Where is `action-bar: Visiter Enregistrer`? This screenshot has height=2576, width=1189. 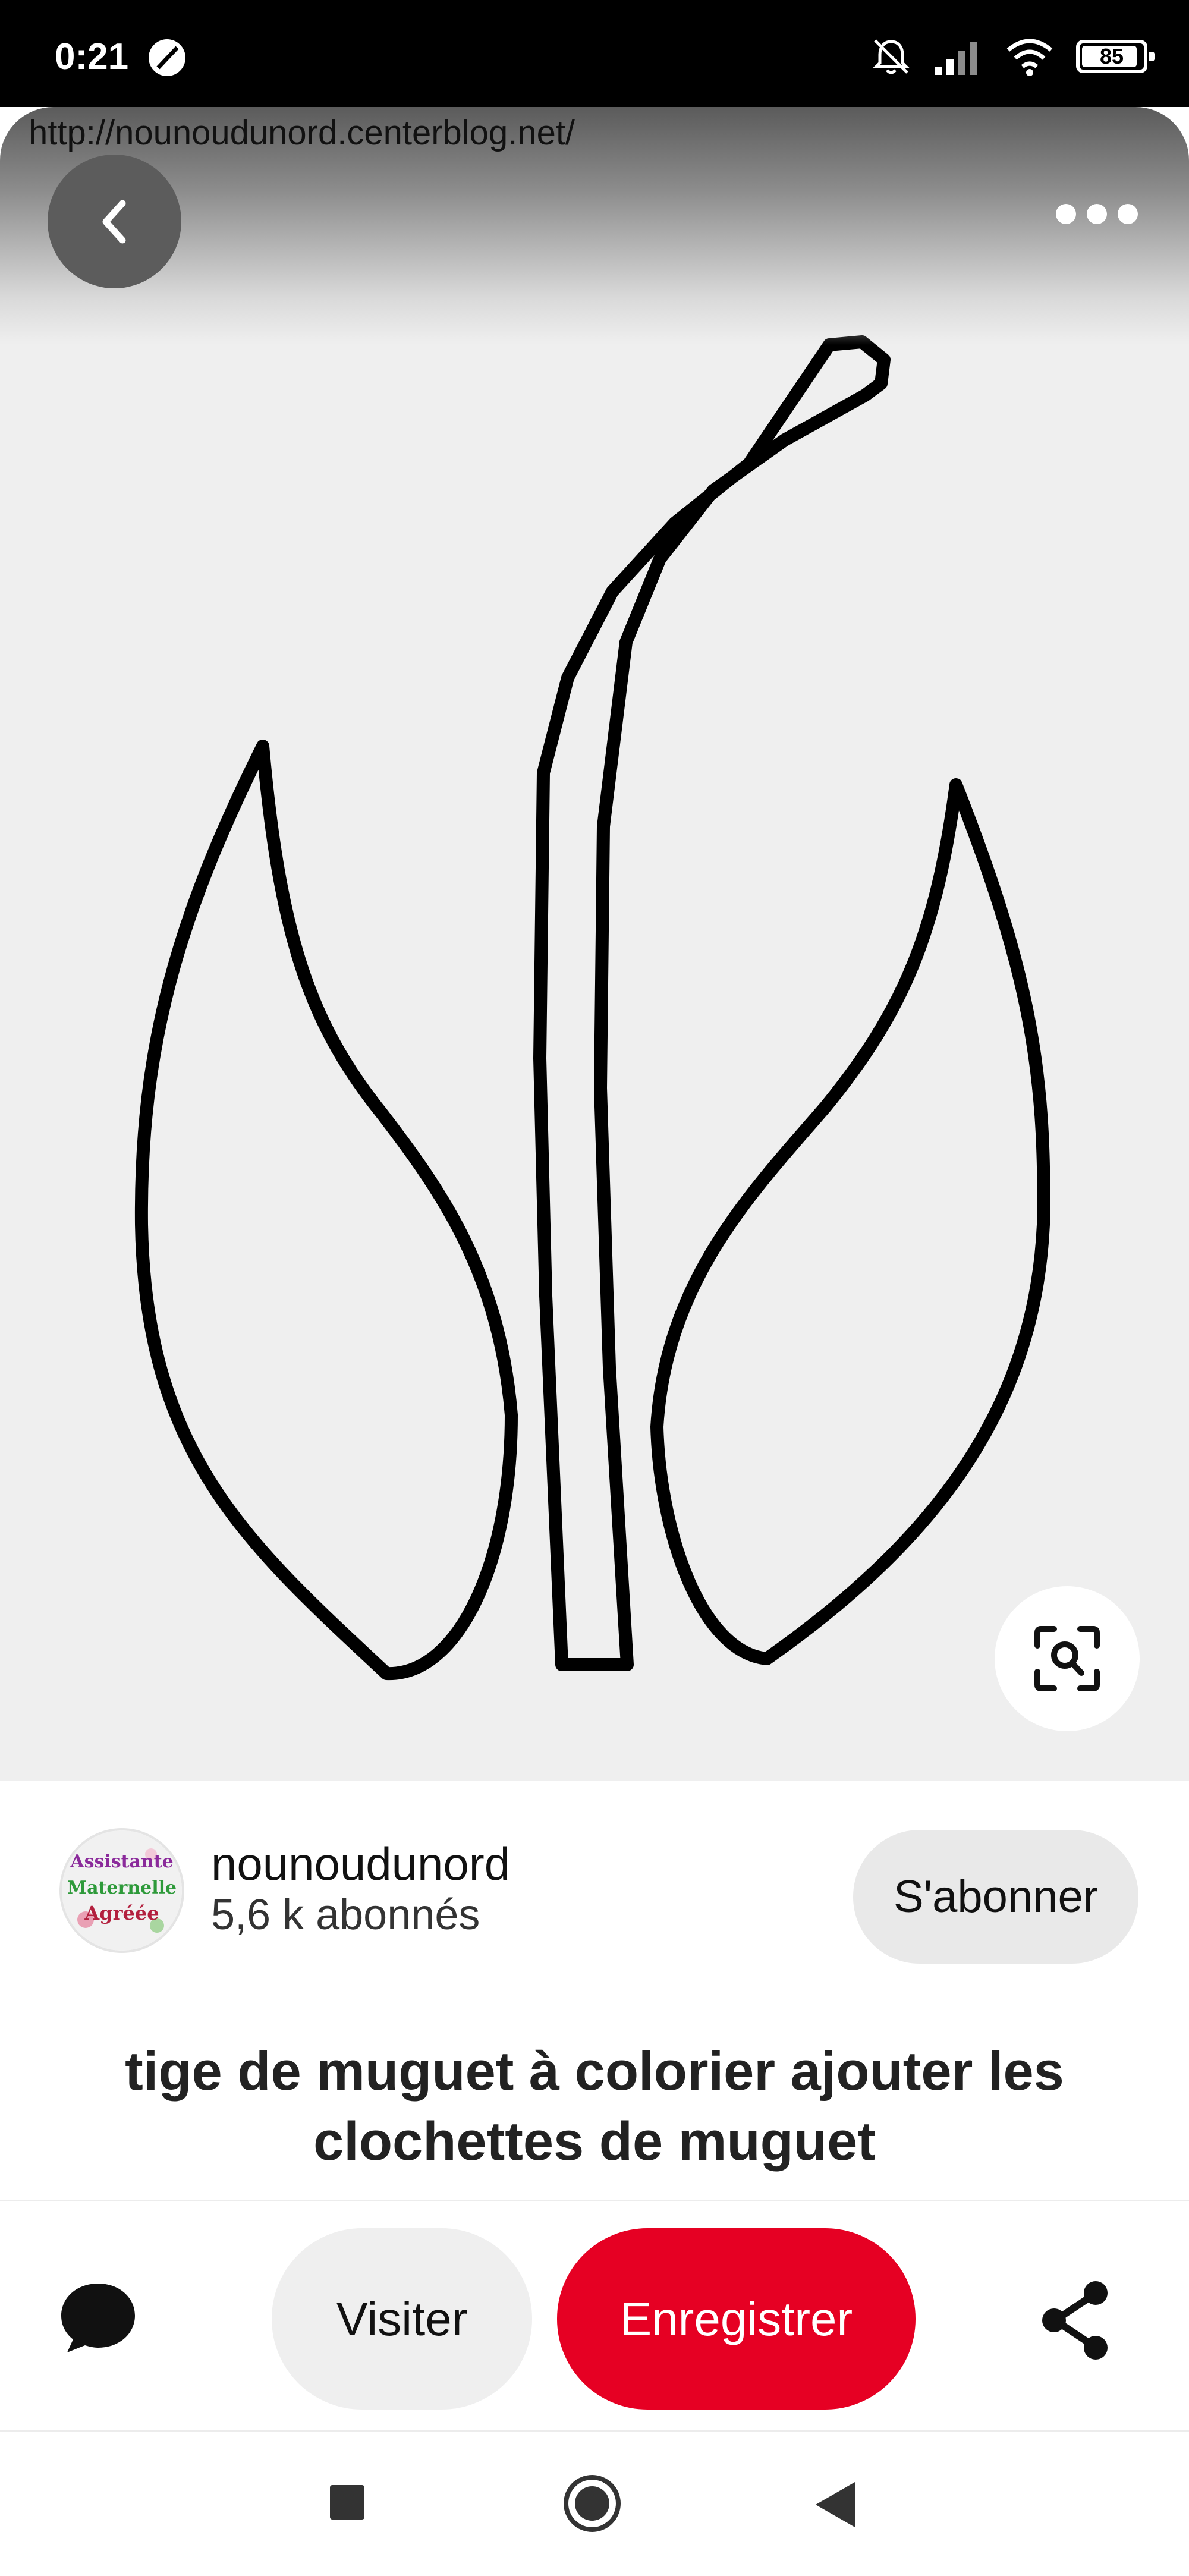 action-bar: Visiter Enregistrer is located at coordinates (594, 2316).